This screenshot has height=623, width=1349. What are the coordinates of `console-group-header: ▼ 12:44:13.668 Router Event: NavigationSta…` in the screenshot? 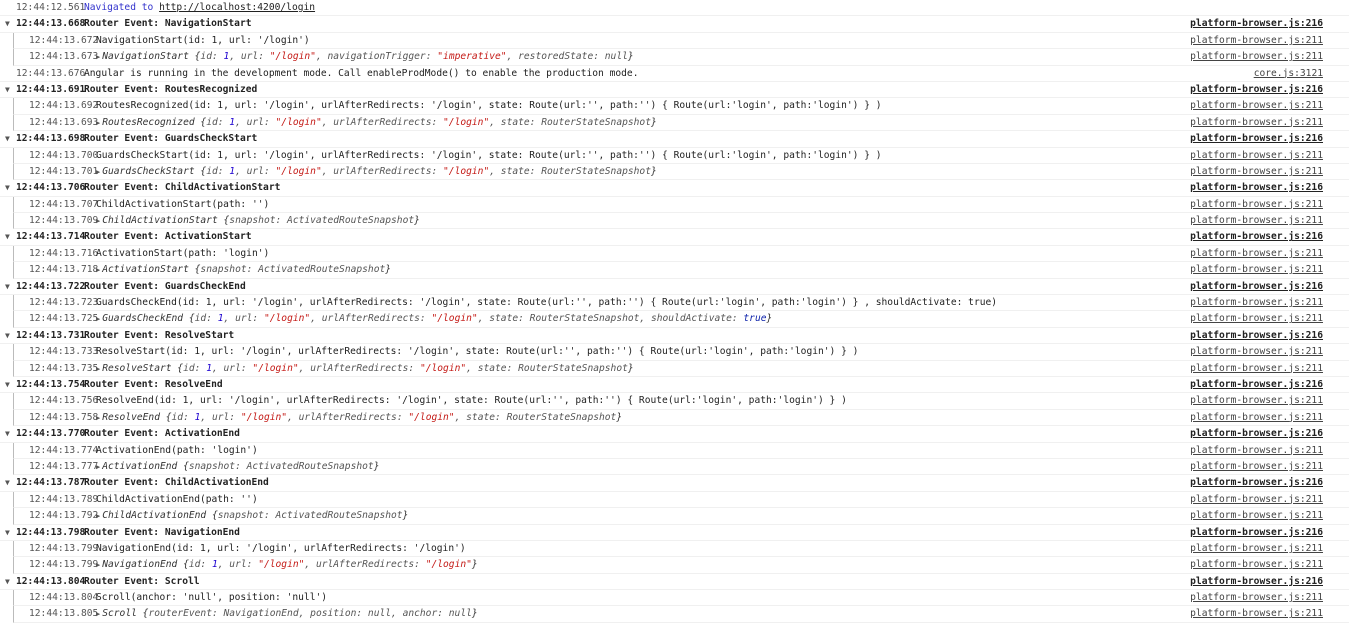 It's located at (674, 24).